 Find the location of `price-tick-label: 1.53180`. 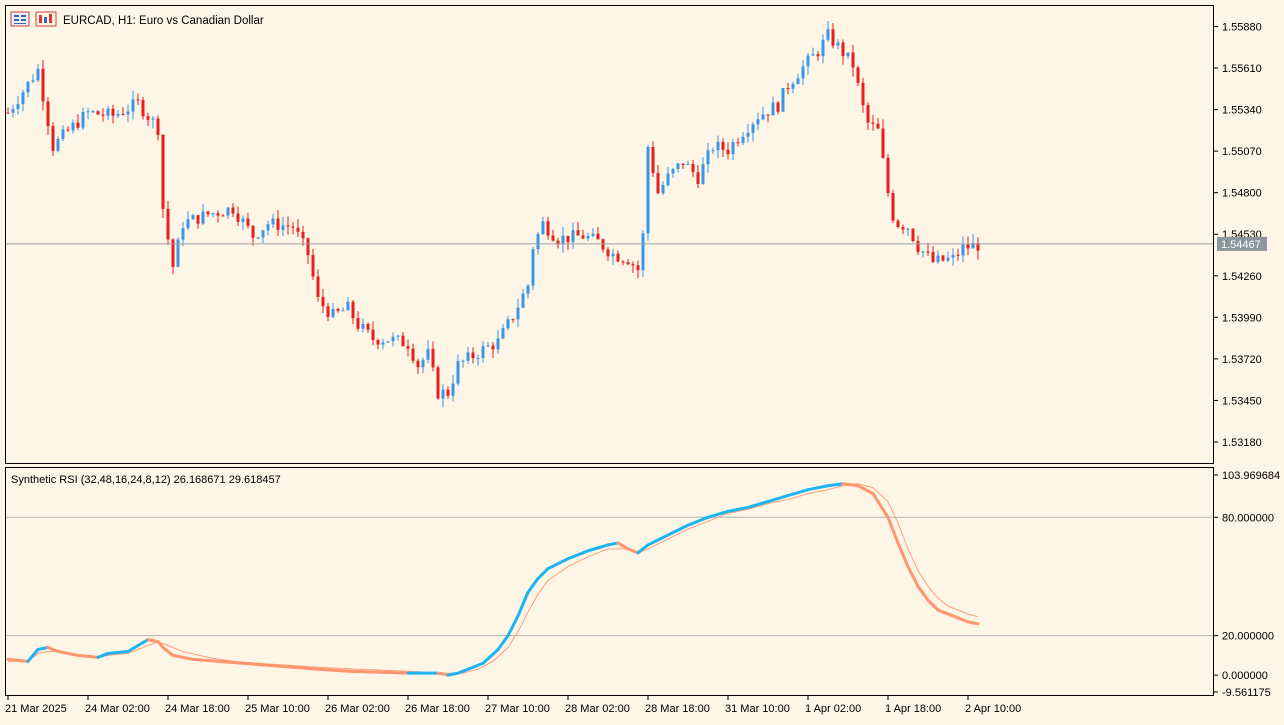

price-tick-label: 1.53180 is located at coordinates (1242, 443).